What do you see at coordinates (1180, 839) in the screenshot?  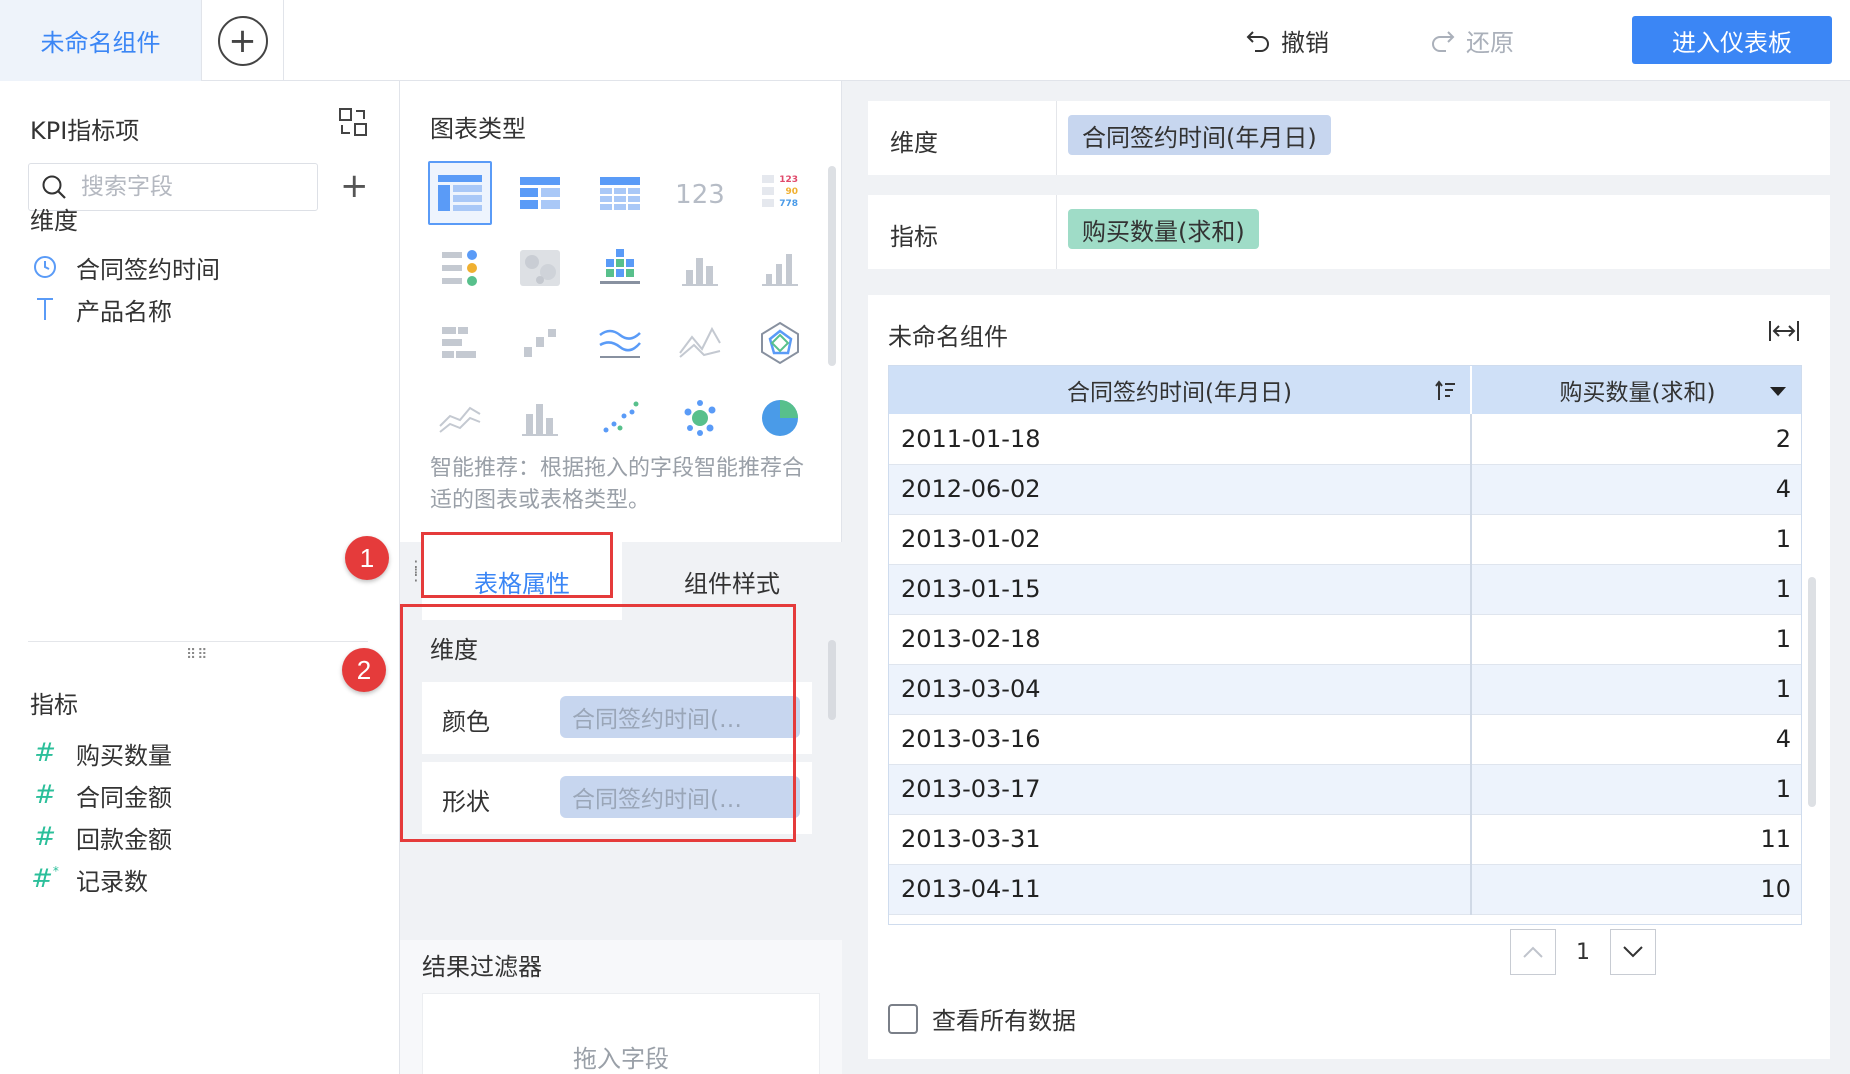 I see `cell-date: 2013-03-31` at bounding box center [1180, 839].